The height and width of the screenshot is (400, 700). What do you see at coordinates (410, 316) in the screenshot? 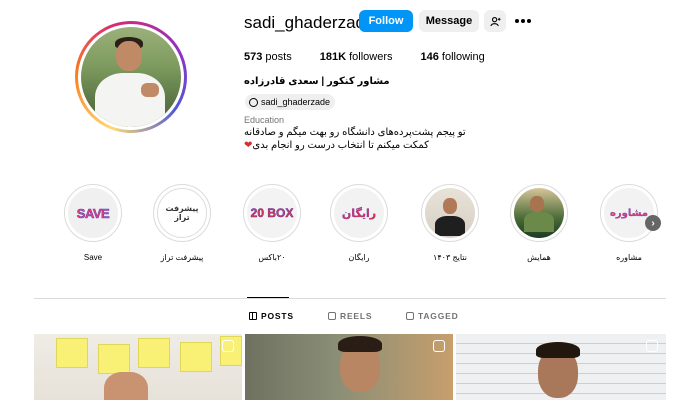
I see `tagged-icon` at bounding box center [410, 316].